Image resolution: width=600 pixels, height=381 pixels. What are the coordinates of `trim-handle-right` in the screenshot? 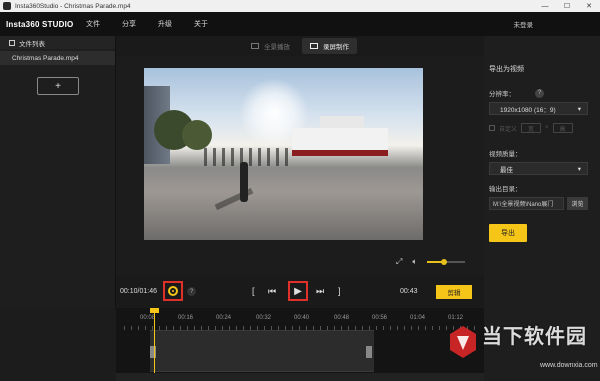 It's located at (369, 352).